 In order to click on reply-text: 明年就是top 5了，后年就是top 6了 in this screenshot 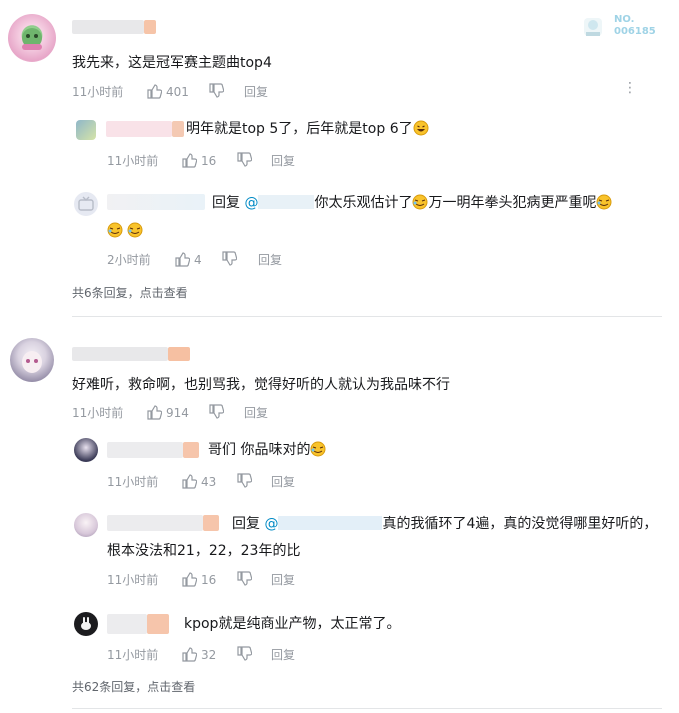, I will do `click(307, 129)`.